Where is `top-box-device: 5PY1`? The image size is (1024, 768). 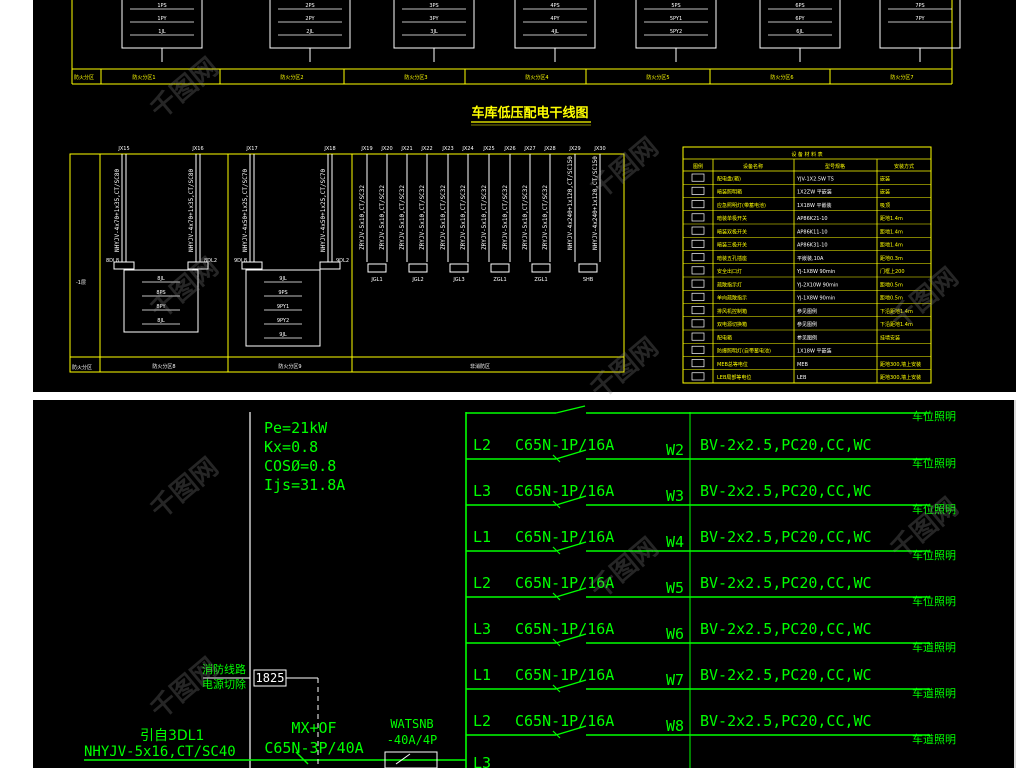
top-box-device: 5PY1 is located at coordinates (676, 19).